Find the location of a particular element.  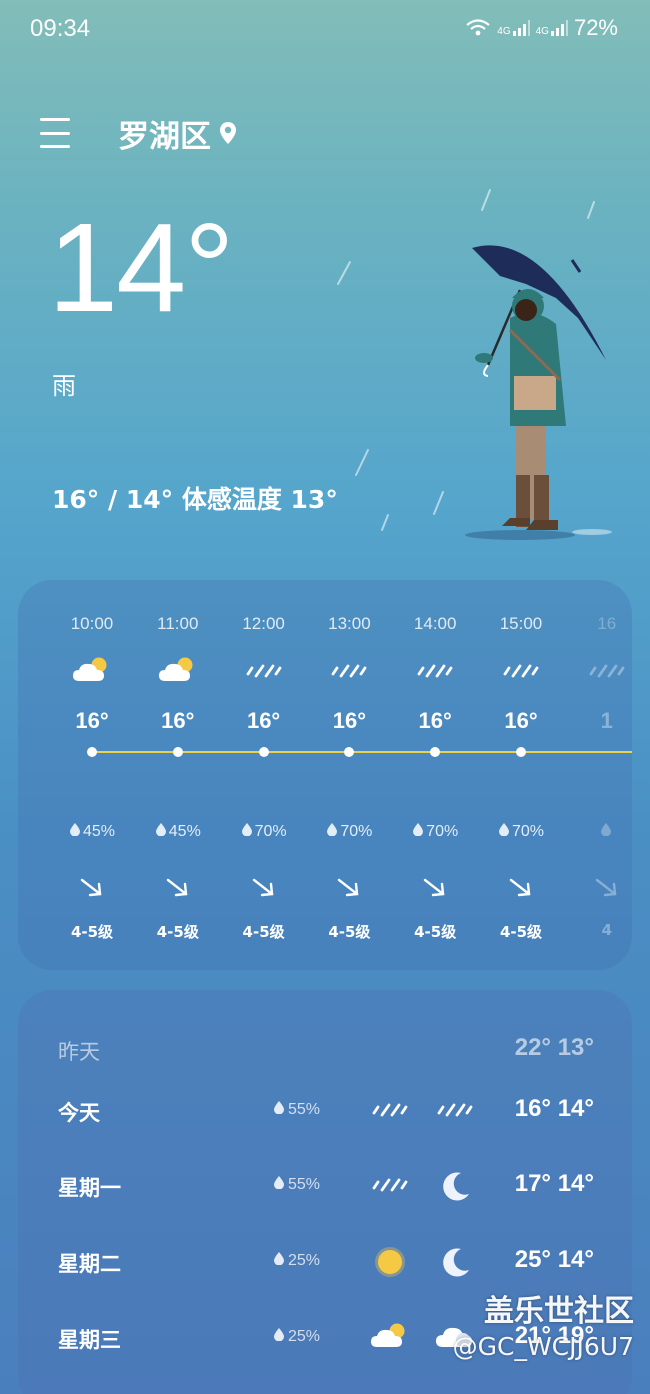

current-condition: 雨 is located at coordinates (64, 386).